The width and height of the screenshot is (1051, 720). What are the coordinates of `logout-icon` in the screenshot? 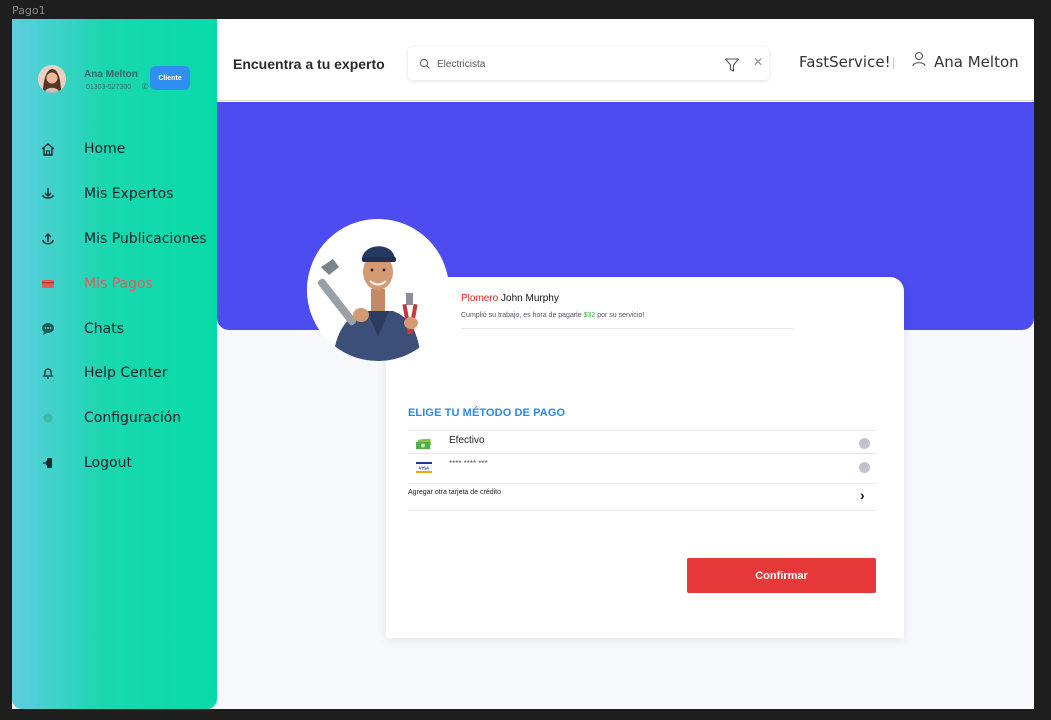 It's located at (48, 463).